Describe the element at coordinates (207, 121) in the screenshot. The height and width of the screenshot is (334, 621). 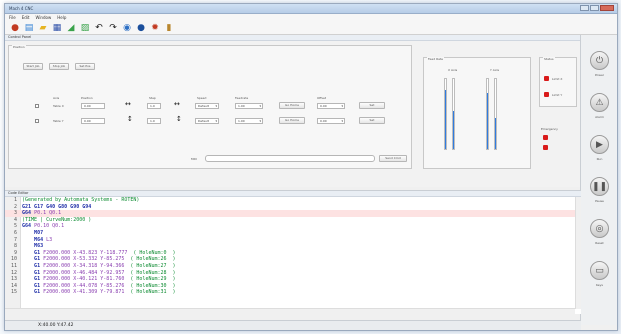
I see `axis-y-speed-select: Default` at that location.